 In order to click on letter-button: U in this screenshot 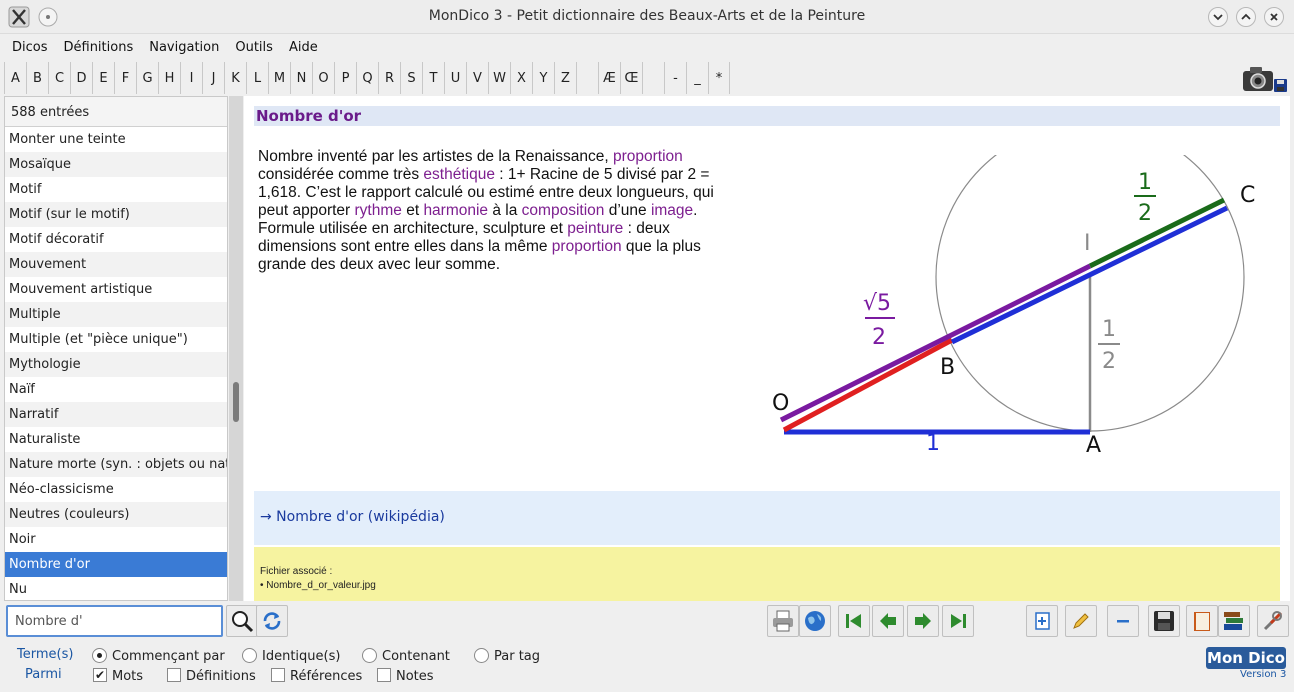, I will do `click(455, 78)`.